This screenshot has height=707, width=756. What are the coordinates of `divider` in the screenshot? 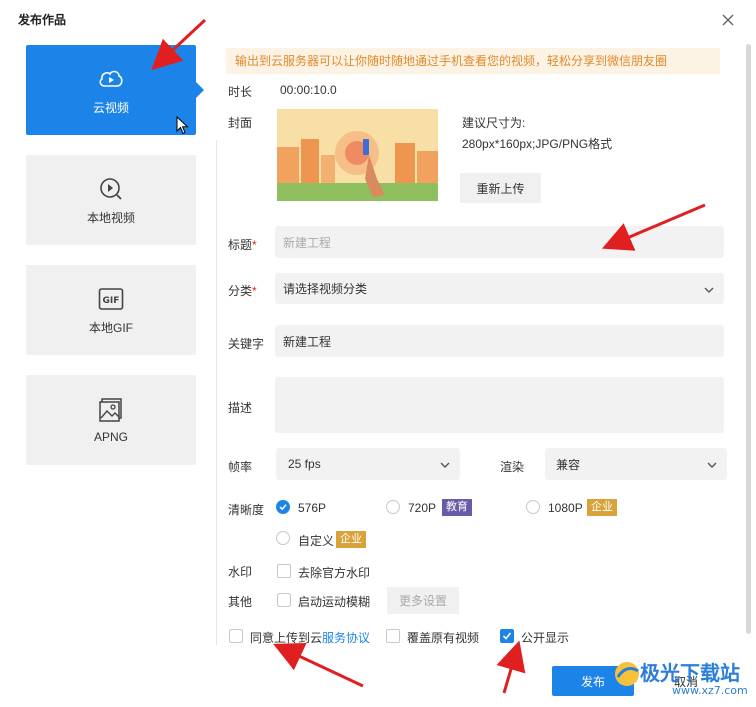 It's located at (216, 392).